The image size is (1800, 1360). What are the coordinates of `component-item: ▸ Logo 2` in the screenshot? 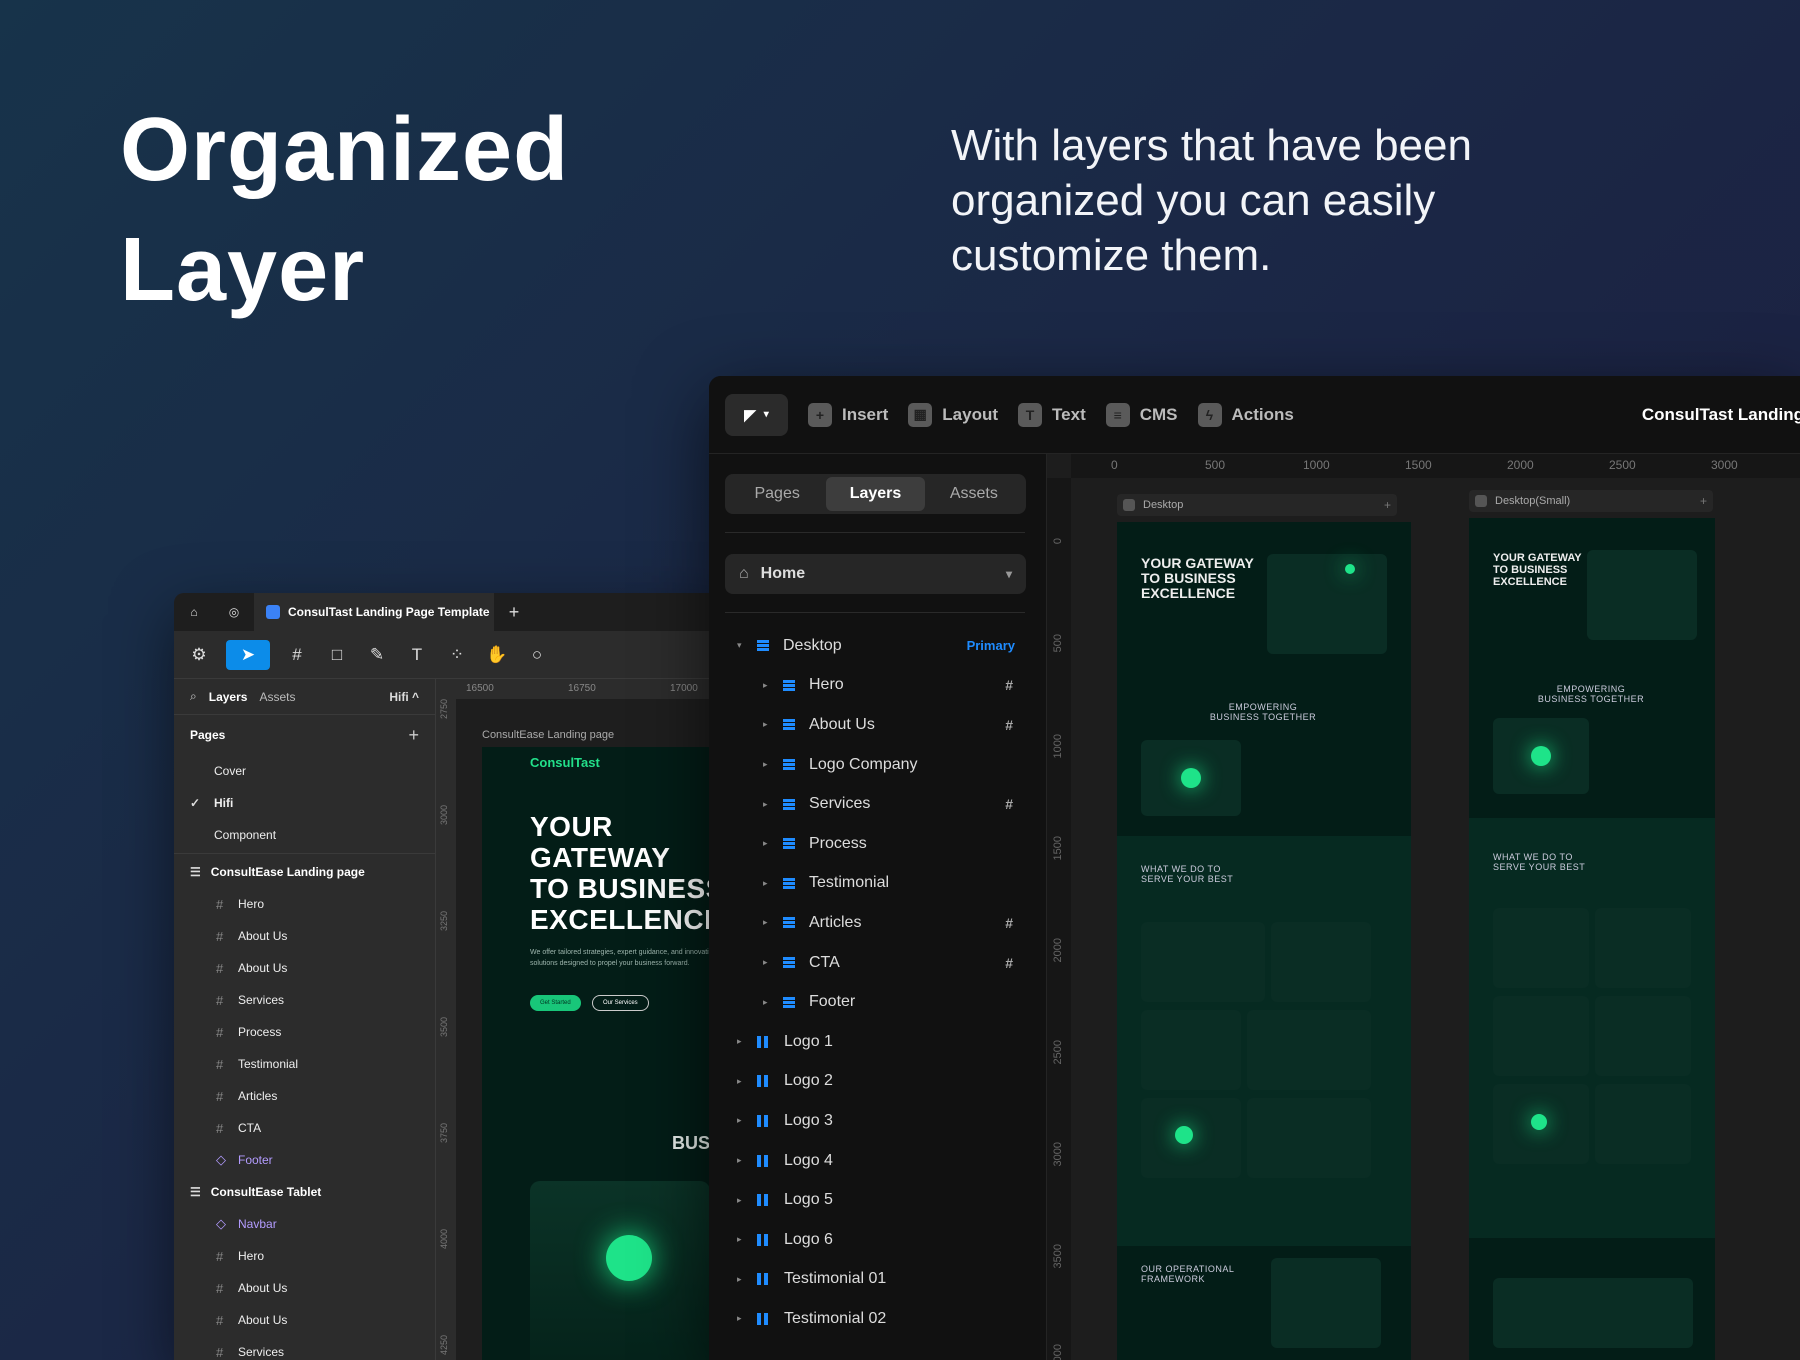 It's located at (878, 1082).